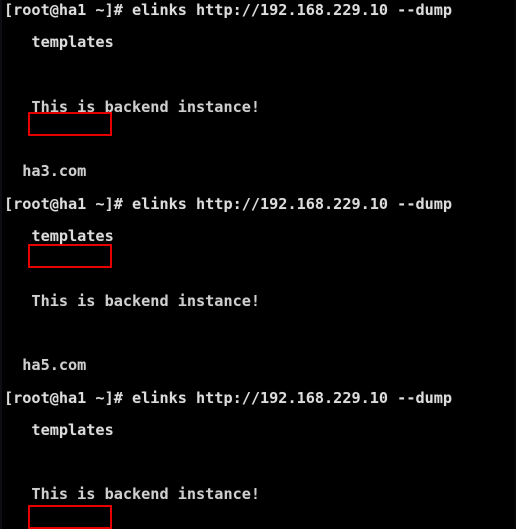 The image size is (516, 529). Describe the element at coordinates (45, 171) in the screenshot. I see `terminal-output-line: ha3.com` at that location.